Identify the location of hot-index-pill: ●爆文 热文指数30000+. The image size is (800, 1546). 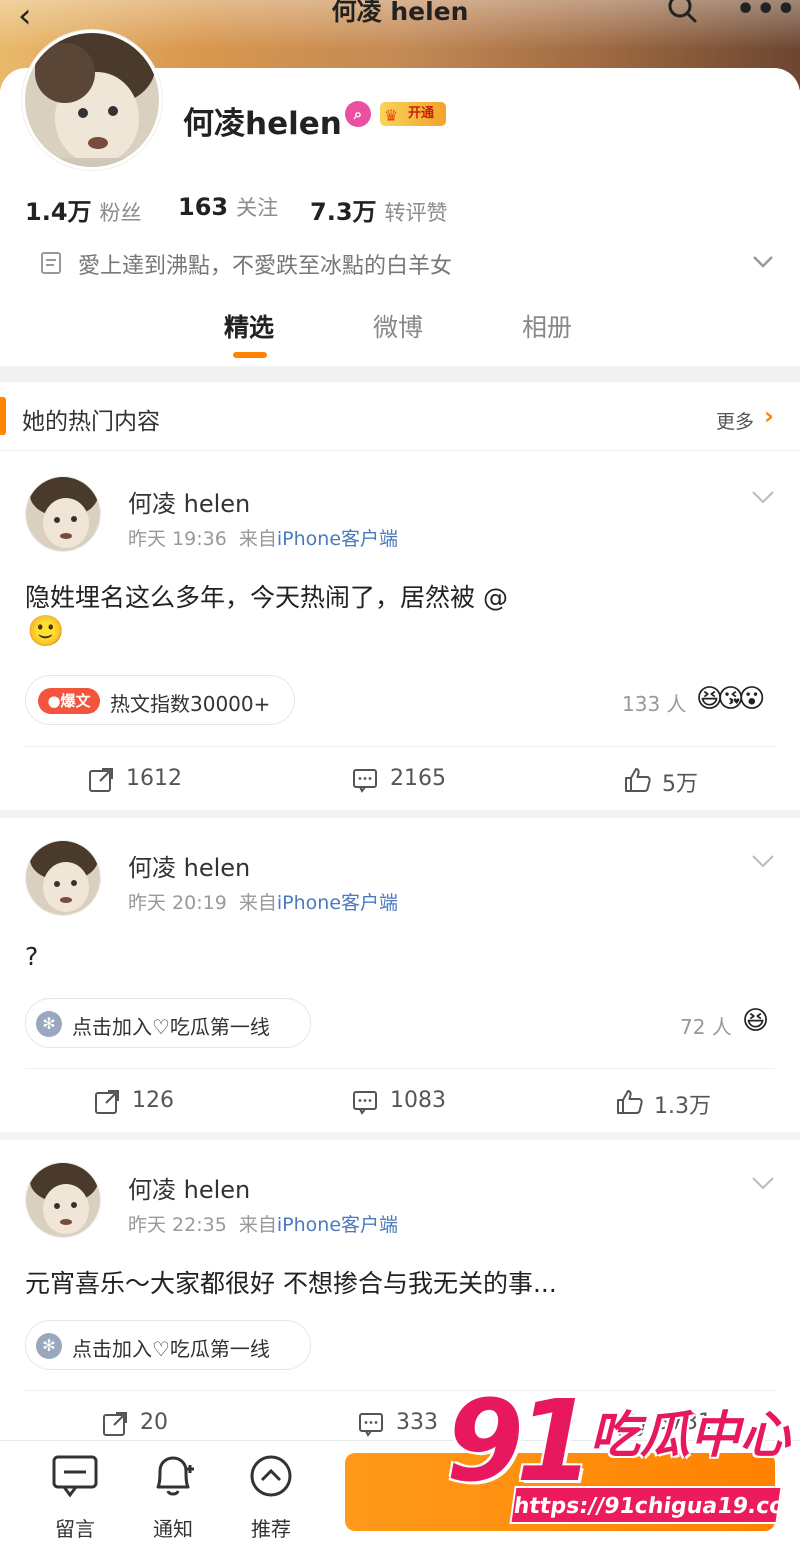
(160, 700).